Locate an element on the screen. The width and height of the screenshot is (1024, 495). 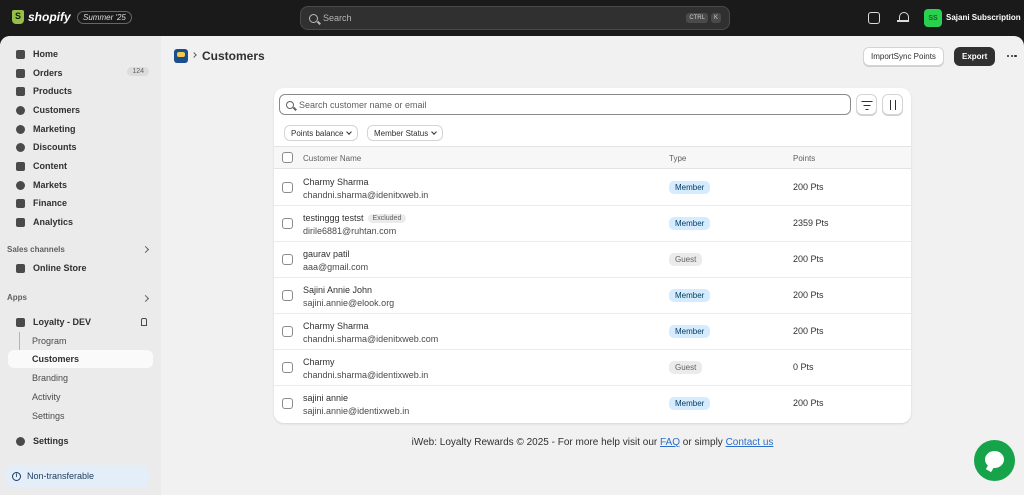
sidebar-item-home: Home is located at coordinates (80, 54).